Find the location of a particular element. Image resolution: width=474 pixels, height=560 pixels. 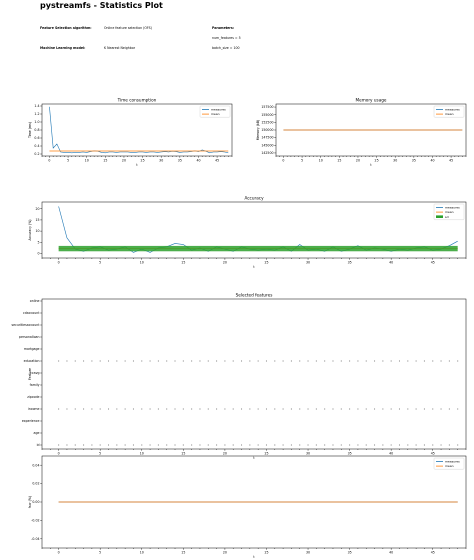

feature-label: family is located at coordinates (35, 385).